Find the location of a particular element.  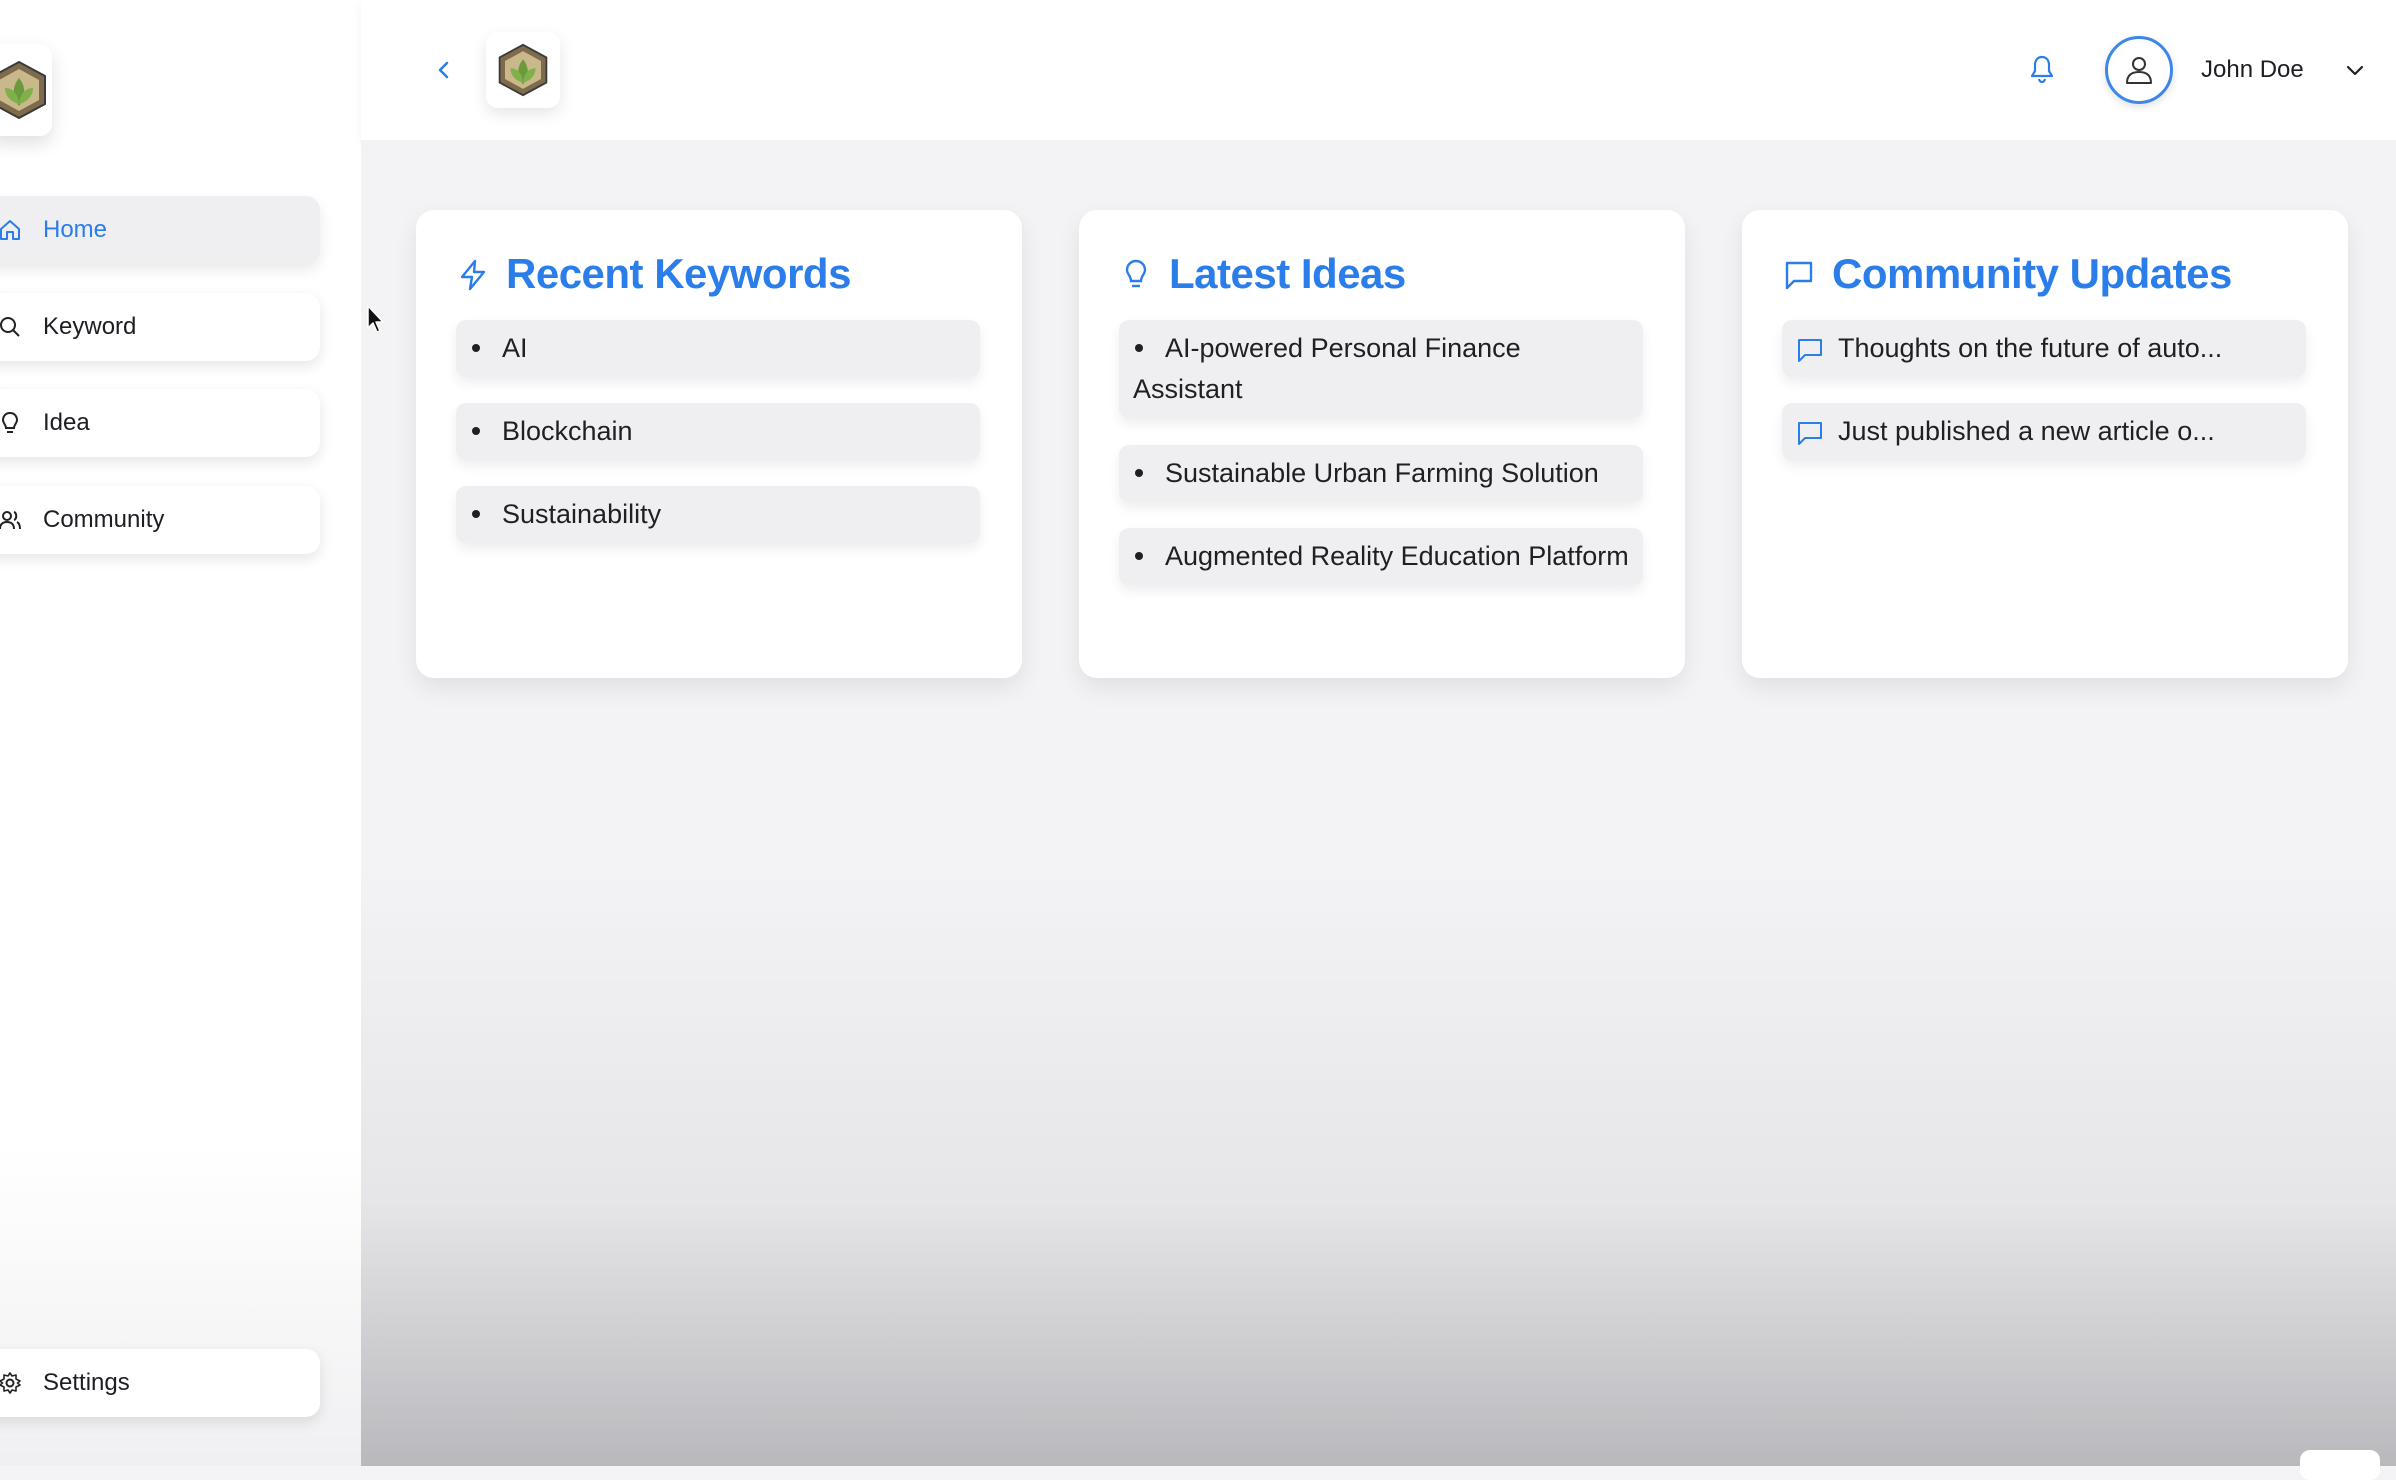

card-title: Recent Keywords is located at coordinates (678, 273).